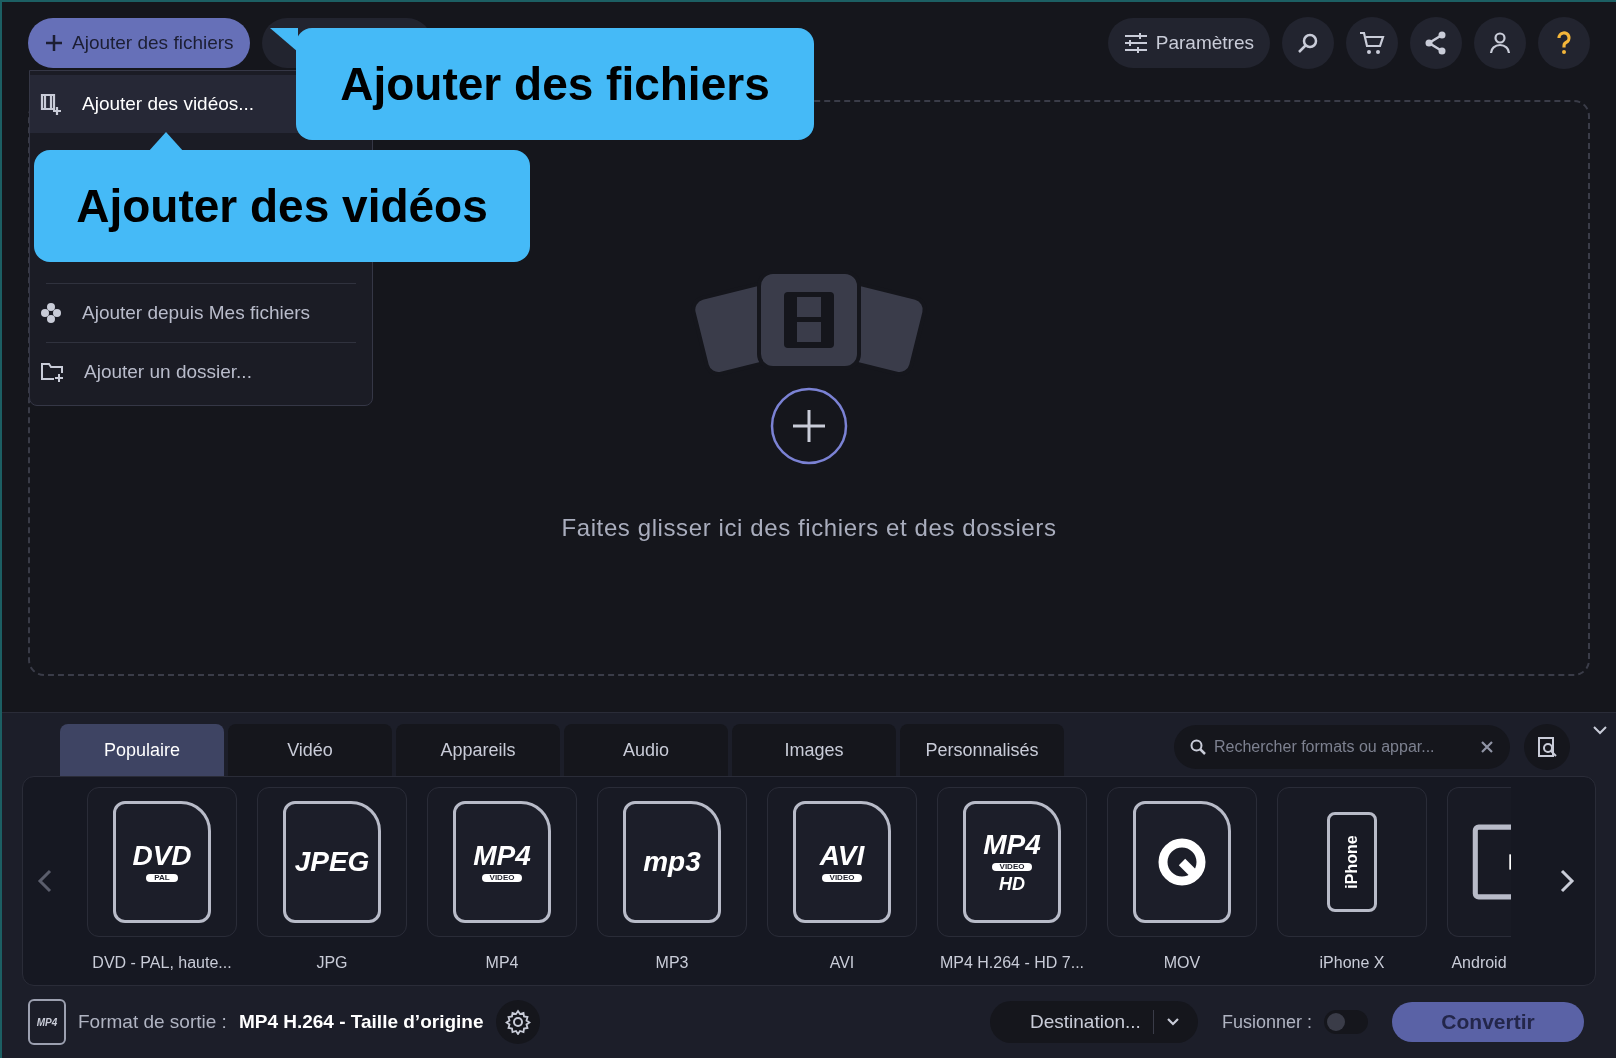 The height and width of the screenshot is (1058, 1616). I want to click on tutorial-callout: Ajouter des vidéos, so click(282, 206).